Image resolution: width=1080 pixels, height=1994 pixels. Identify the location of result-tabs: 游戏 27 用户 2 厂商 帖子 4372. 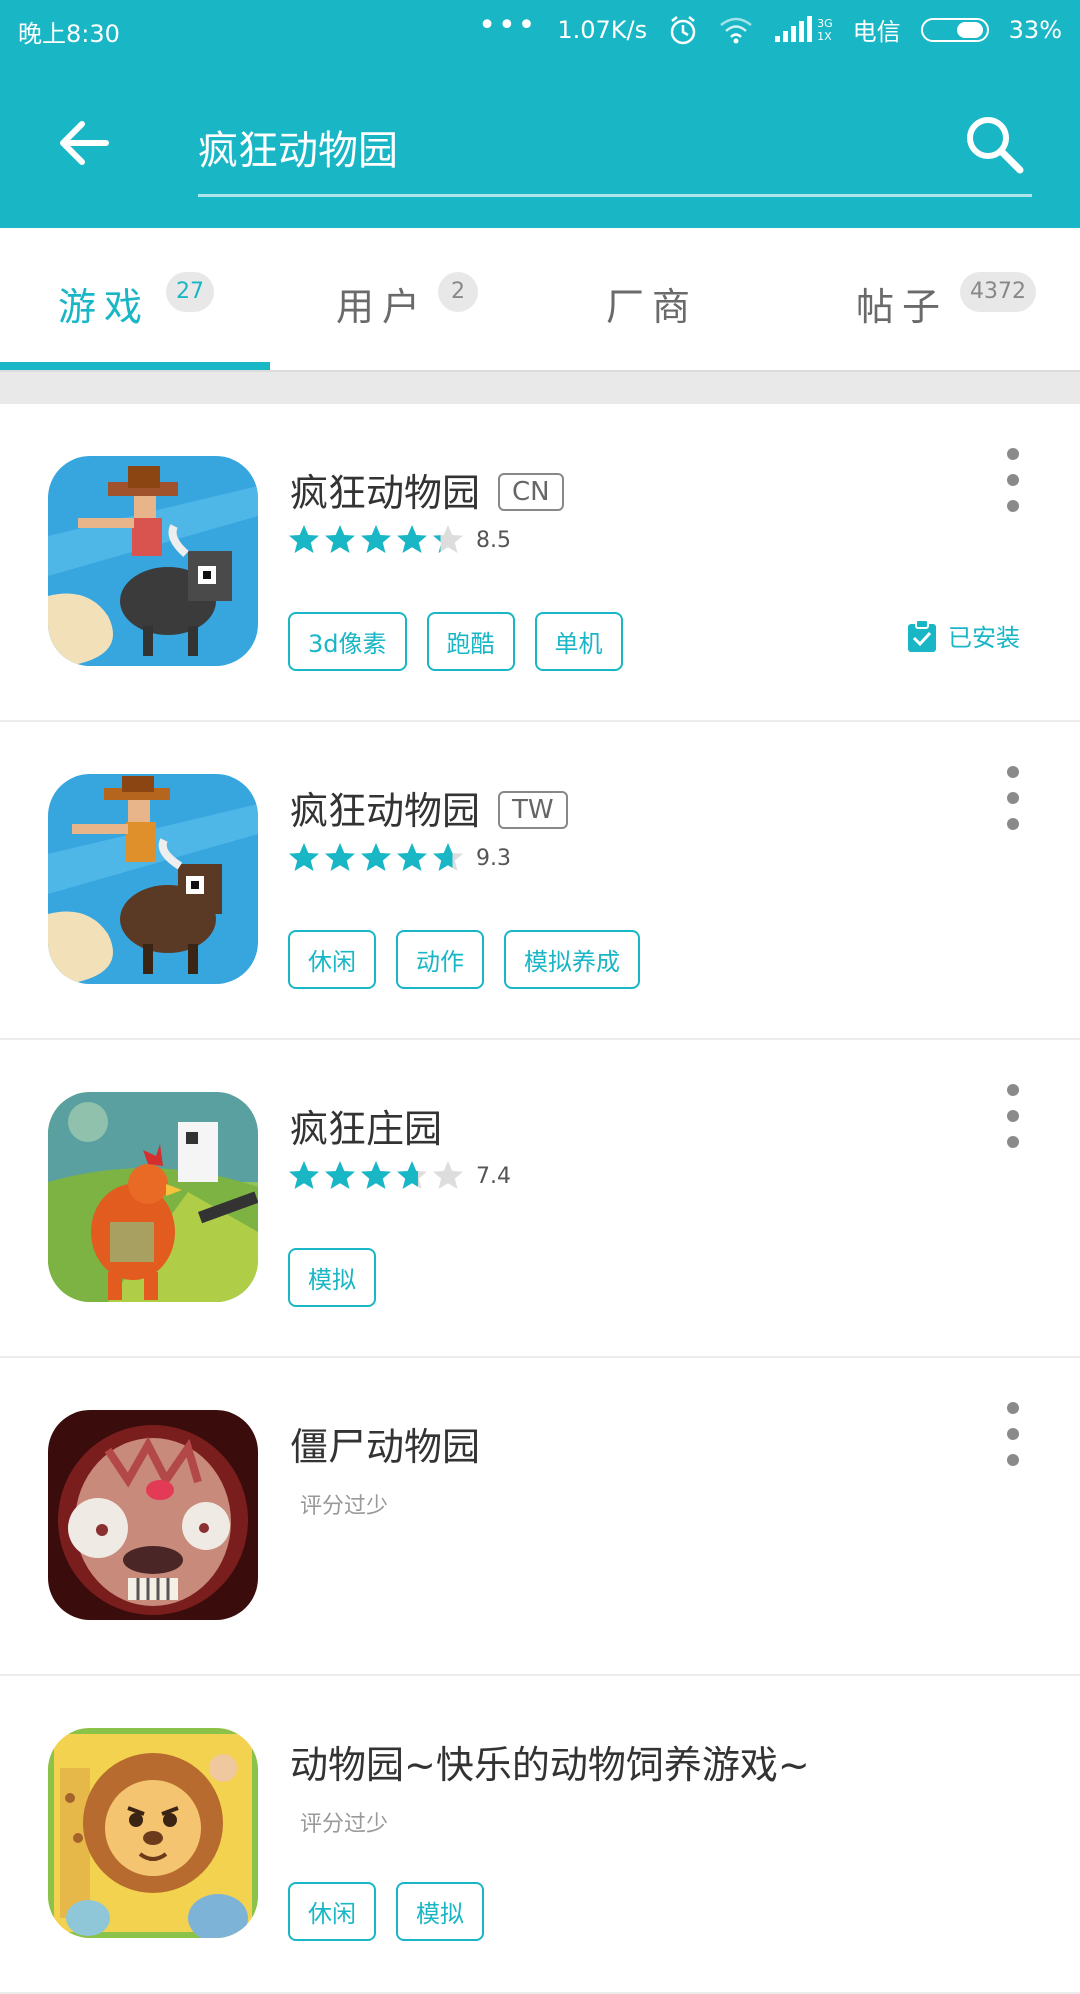
(540, 300).